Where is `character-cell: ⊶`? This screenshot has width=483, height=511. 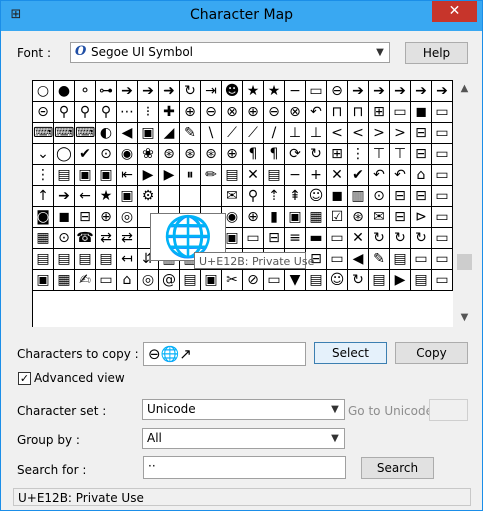 character-cell: ⊶ is located at coordinates (106, 91).